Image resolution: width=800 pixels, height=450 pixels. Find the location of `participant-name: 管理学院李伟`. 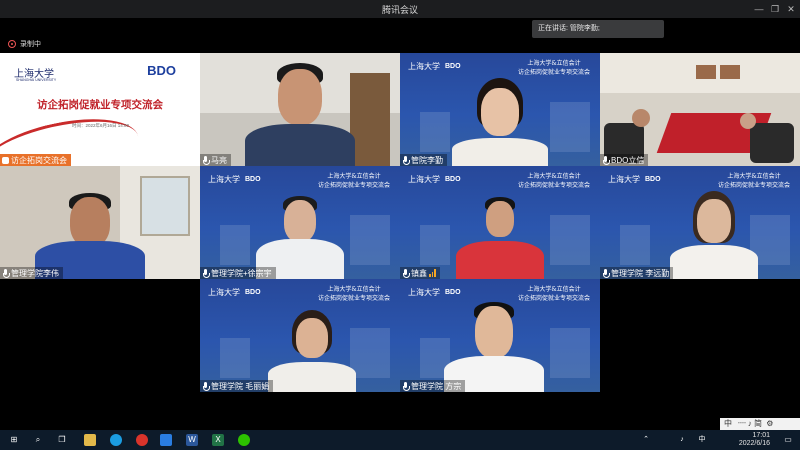

participant-name: 管理学院李伟 is located at coordinates (35, 273).